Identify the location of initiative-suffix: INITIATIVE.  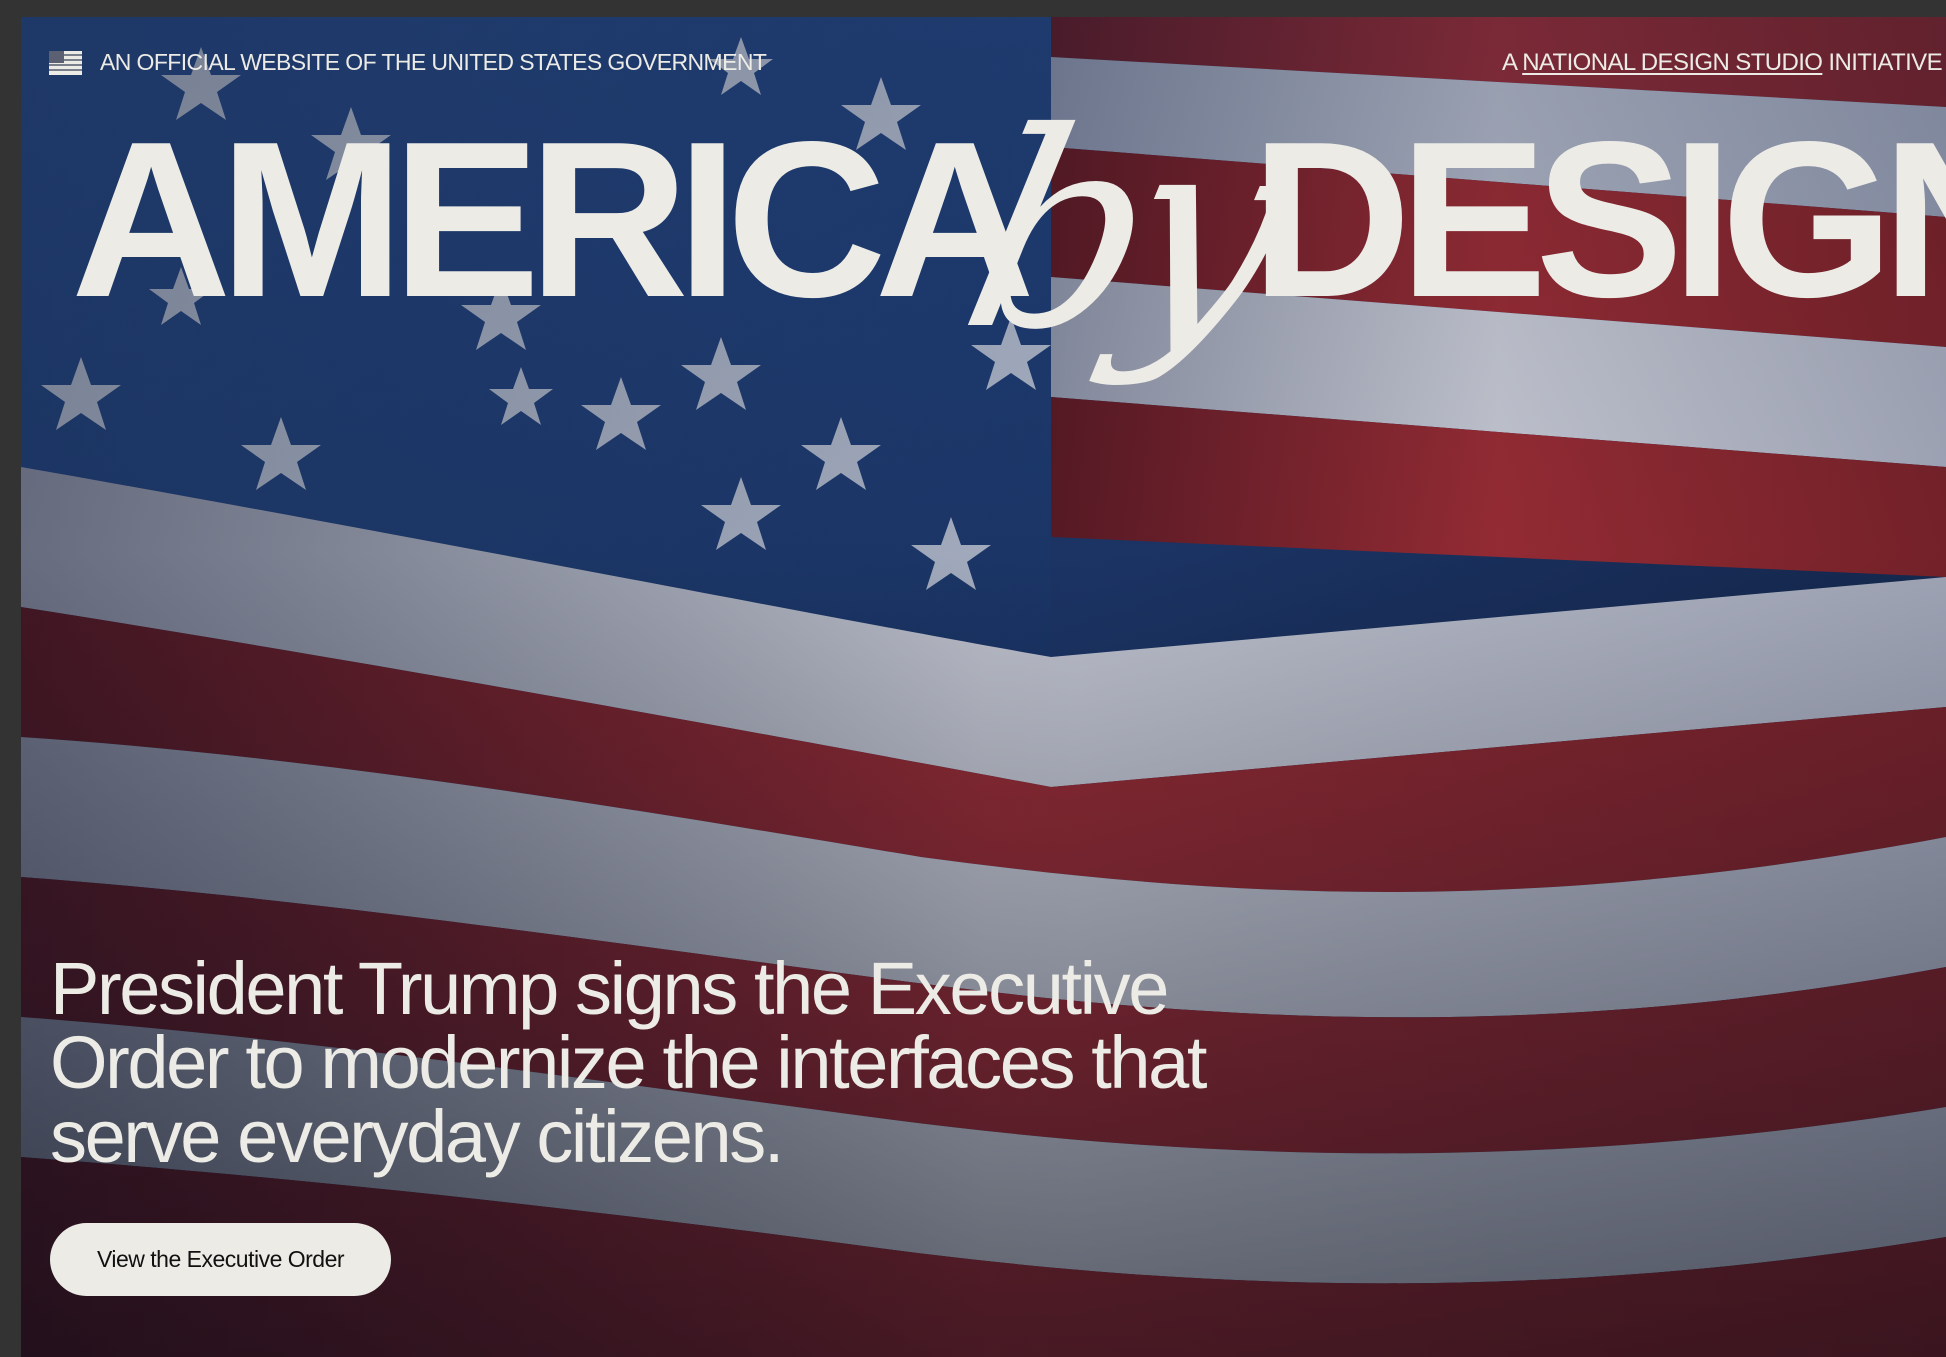
(1882, 62).